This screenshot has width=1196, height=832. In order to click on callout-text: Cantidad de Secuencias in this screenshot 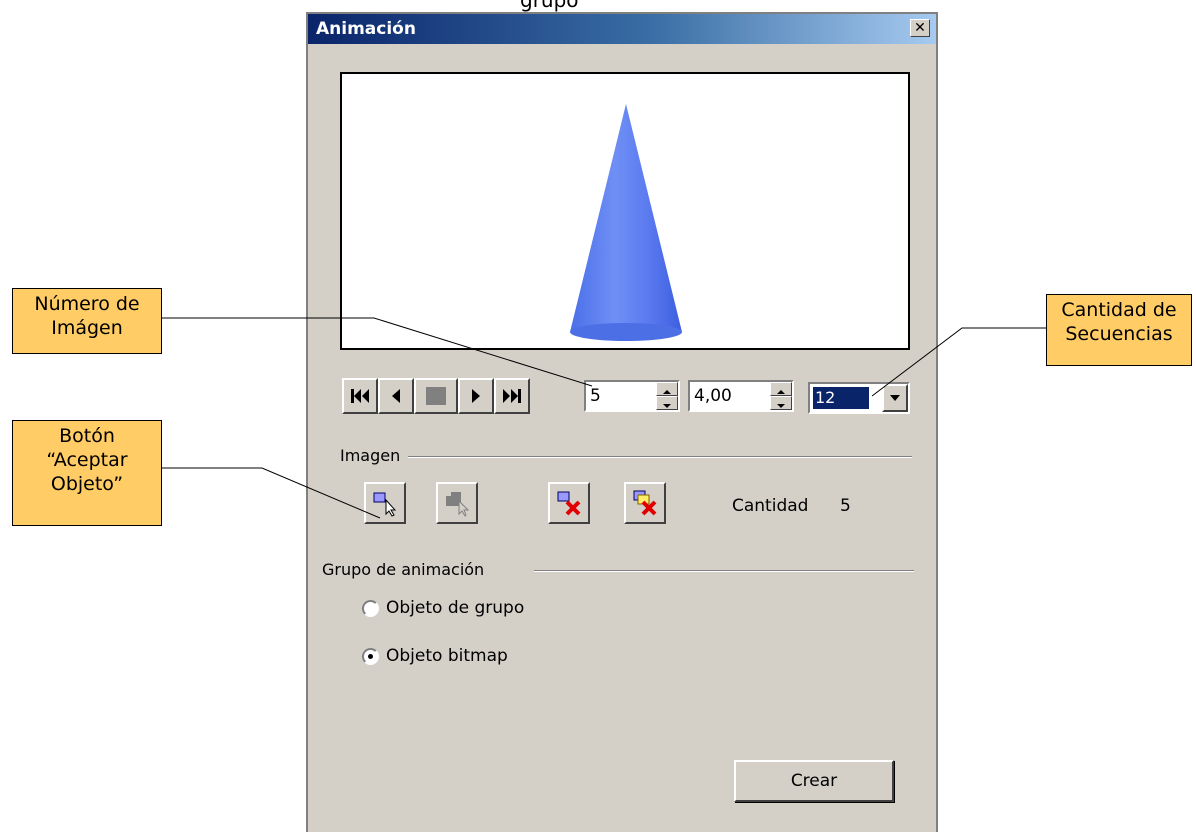, I will do `click(1119, 322)`.